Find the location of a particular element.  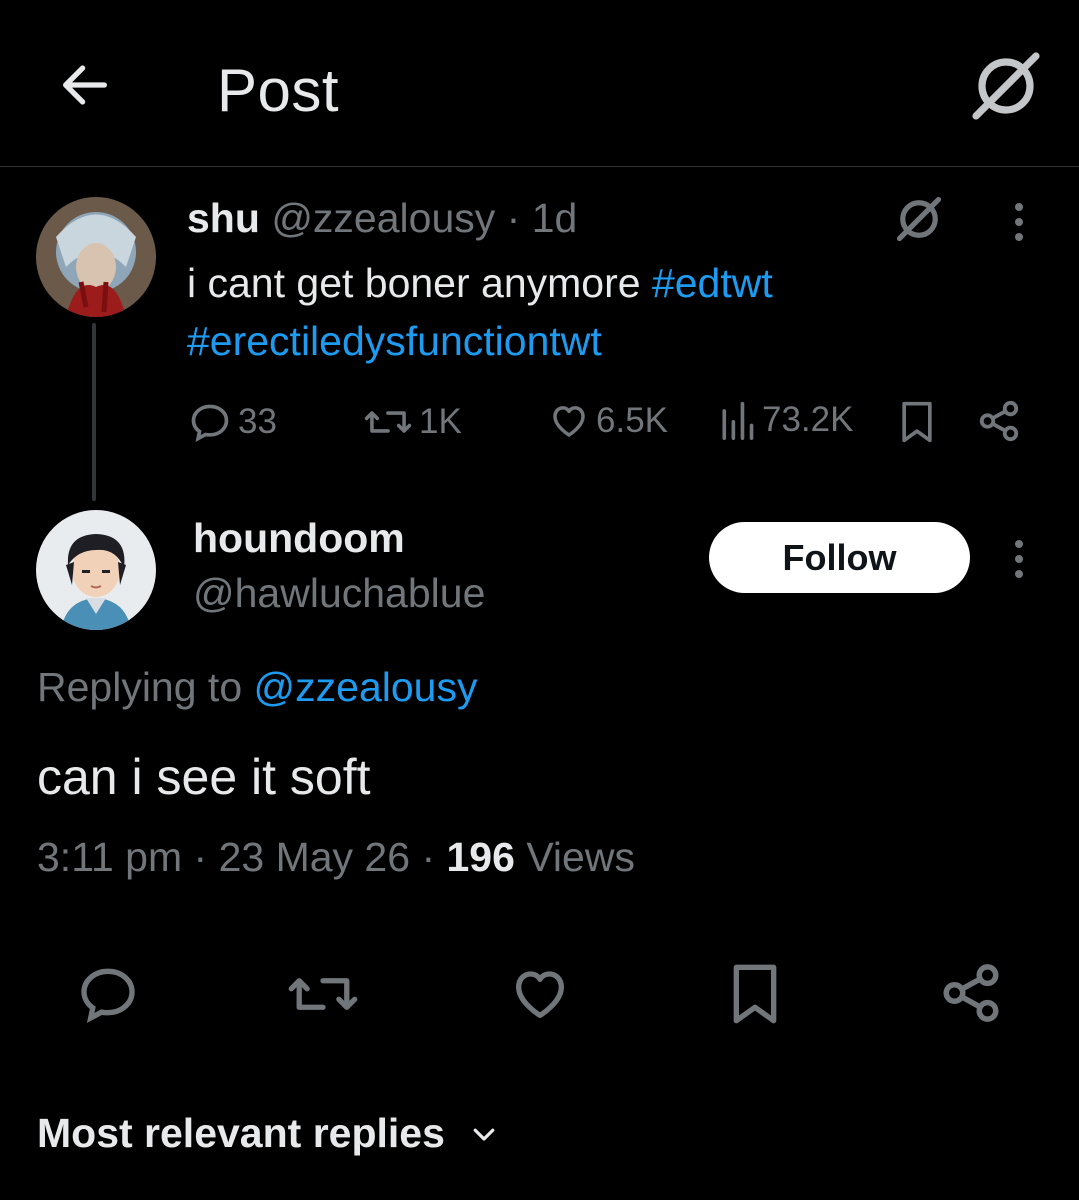

hashtag-link: #edtwt is located at coordinates (712, 283).